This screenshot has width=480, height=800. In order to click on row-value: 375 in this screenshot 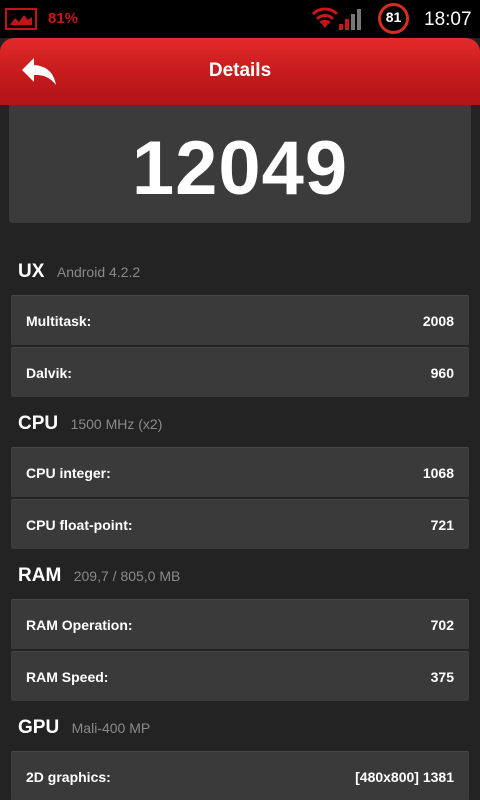, I will do `click(442, 677)`.